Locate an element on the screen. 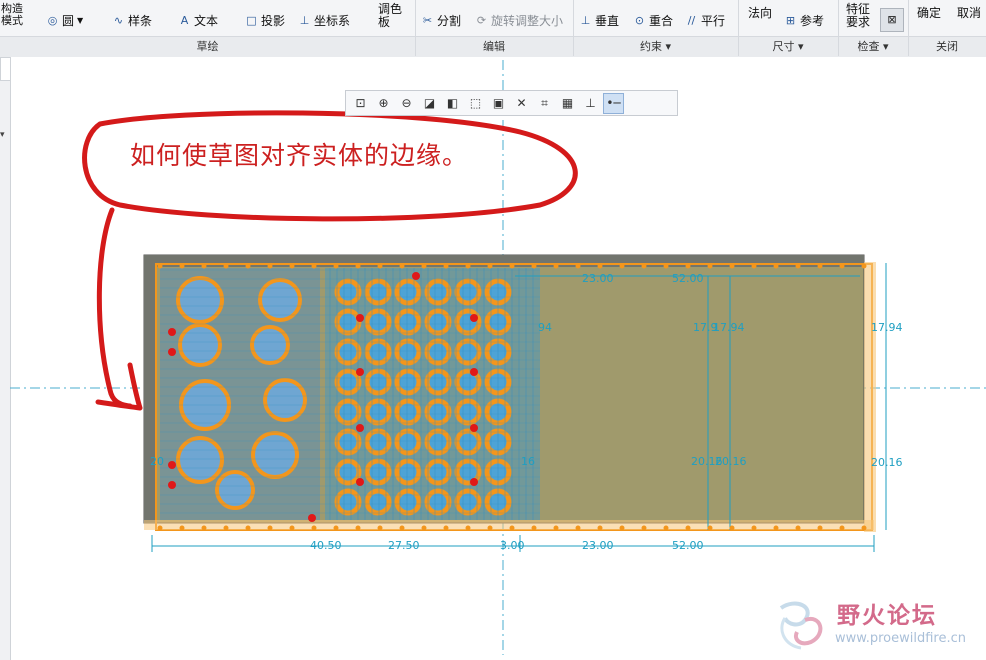 The image size is (986, 660). dimension-bottom-b: 27.50 is located at coordinates (404, 545).